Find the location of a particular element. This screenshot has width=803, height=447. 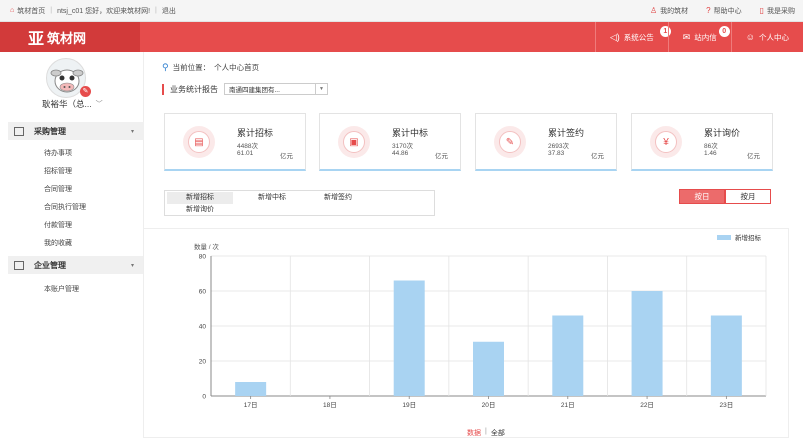

x-tick-label: 18日 is located at coordinates (330, 405).